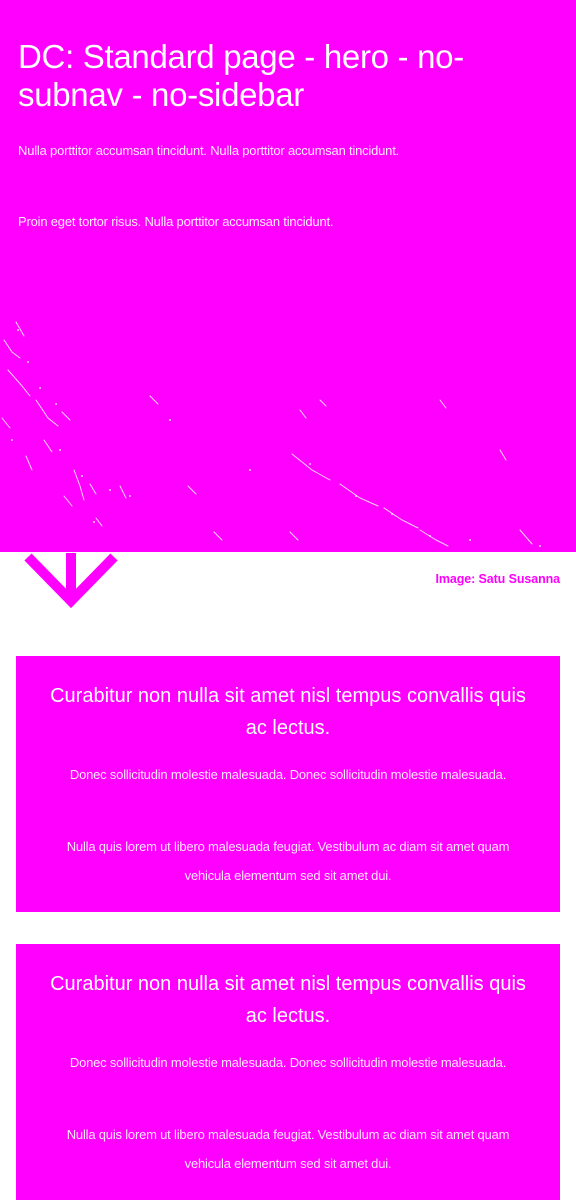 The image size is (576, 1200). What do you see at coordinates (497, 579) in the screenshot?
I see `image-credit: Image: Satu Susanna` at bounding box center [497, 579].